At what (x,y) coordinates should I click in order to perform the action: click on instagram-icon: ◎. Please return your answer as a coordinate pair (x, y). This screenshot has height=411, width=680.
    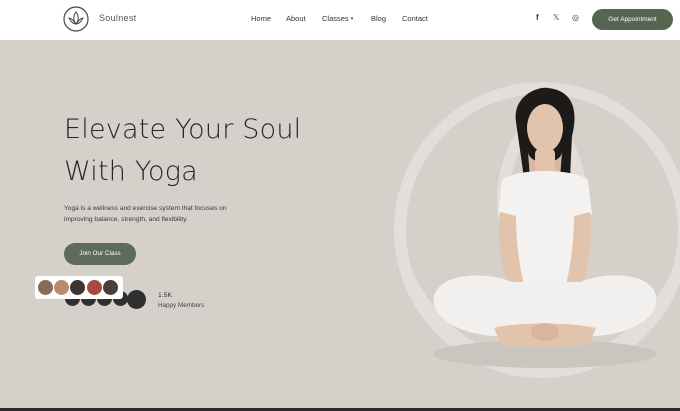
    Looking at the image, I should click on (575, 17).